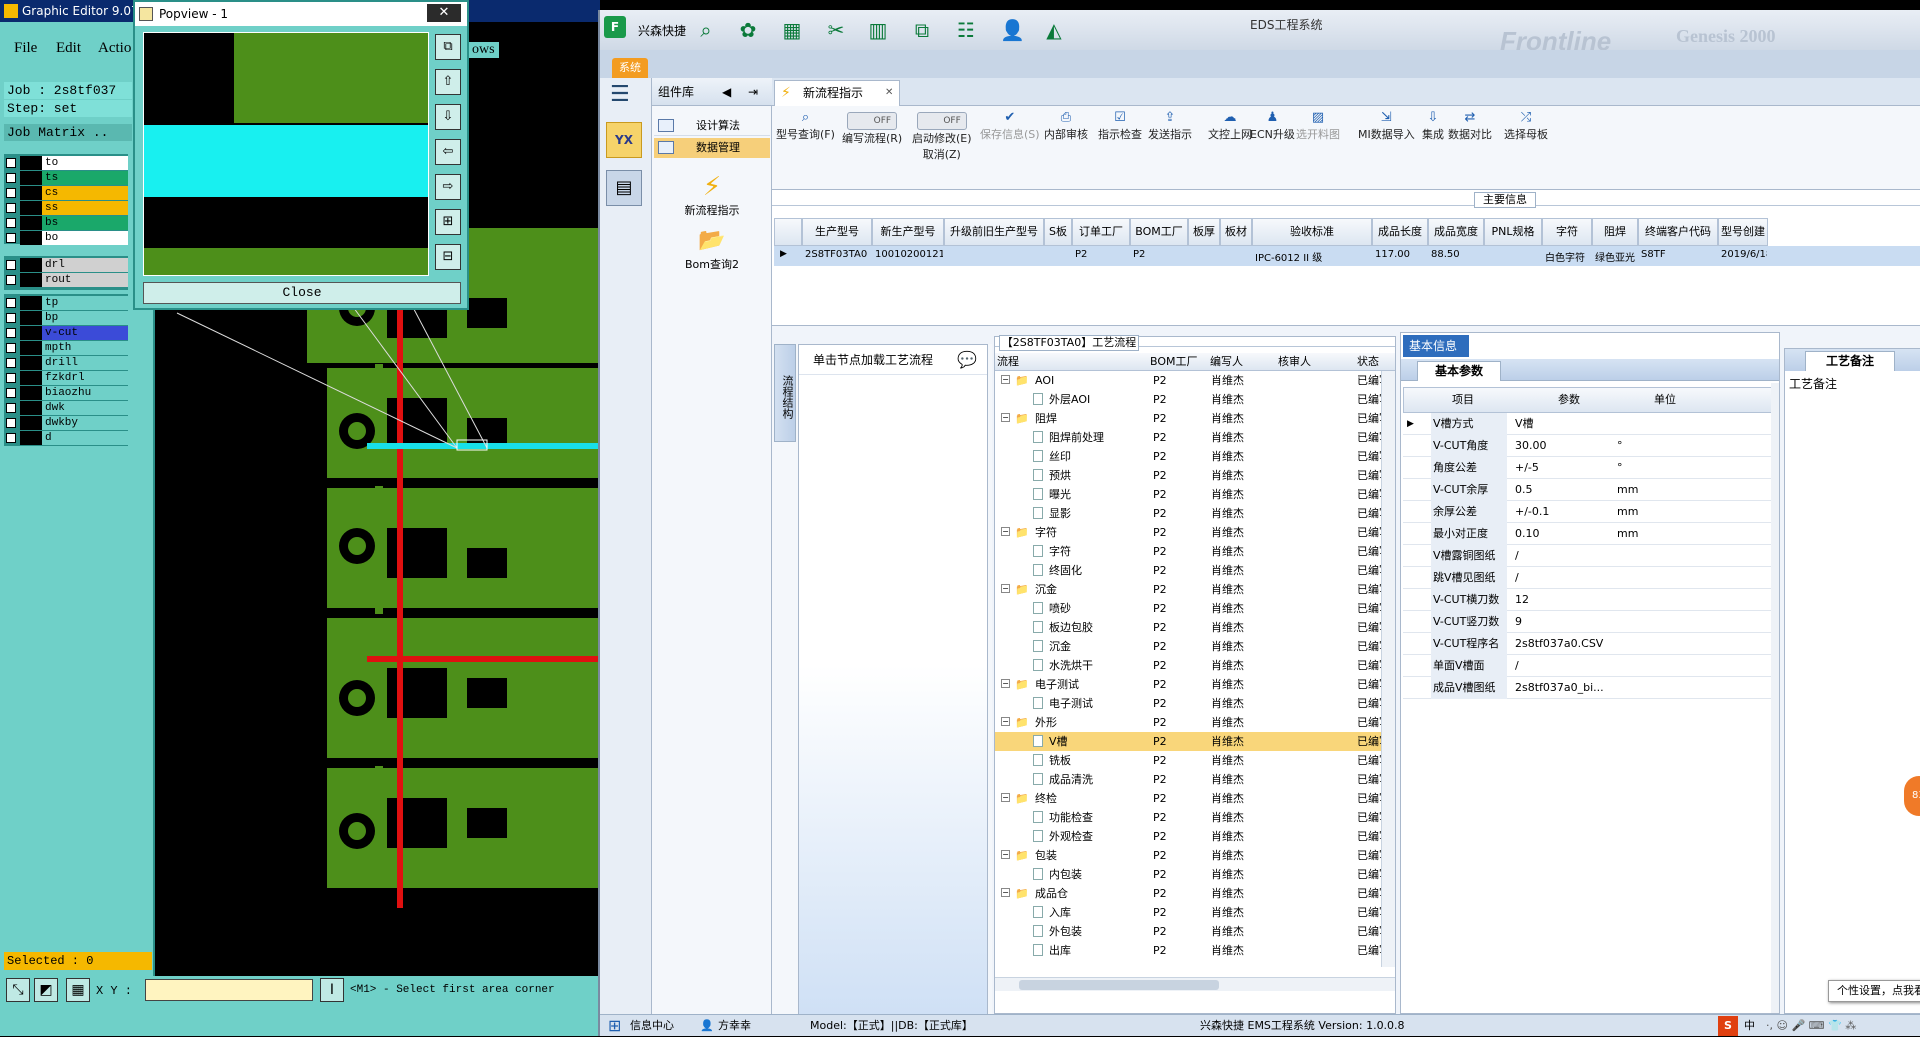  I want to click on process-row: −📁 阻焊 P2 肖维杰 已编写, so click(1188, 418).